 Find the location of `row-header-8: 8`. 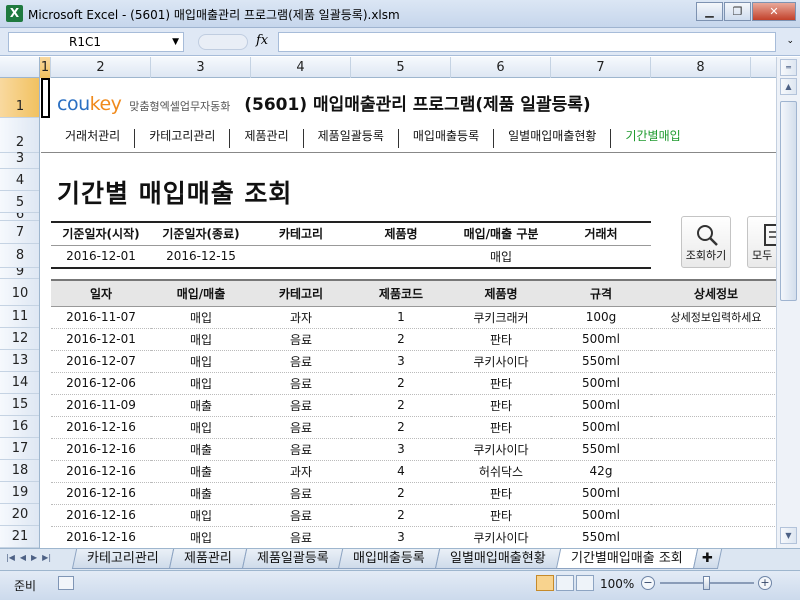

row-header-8: 8 is located at coordinates (19, 256).